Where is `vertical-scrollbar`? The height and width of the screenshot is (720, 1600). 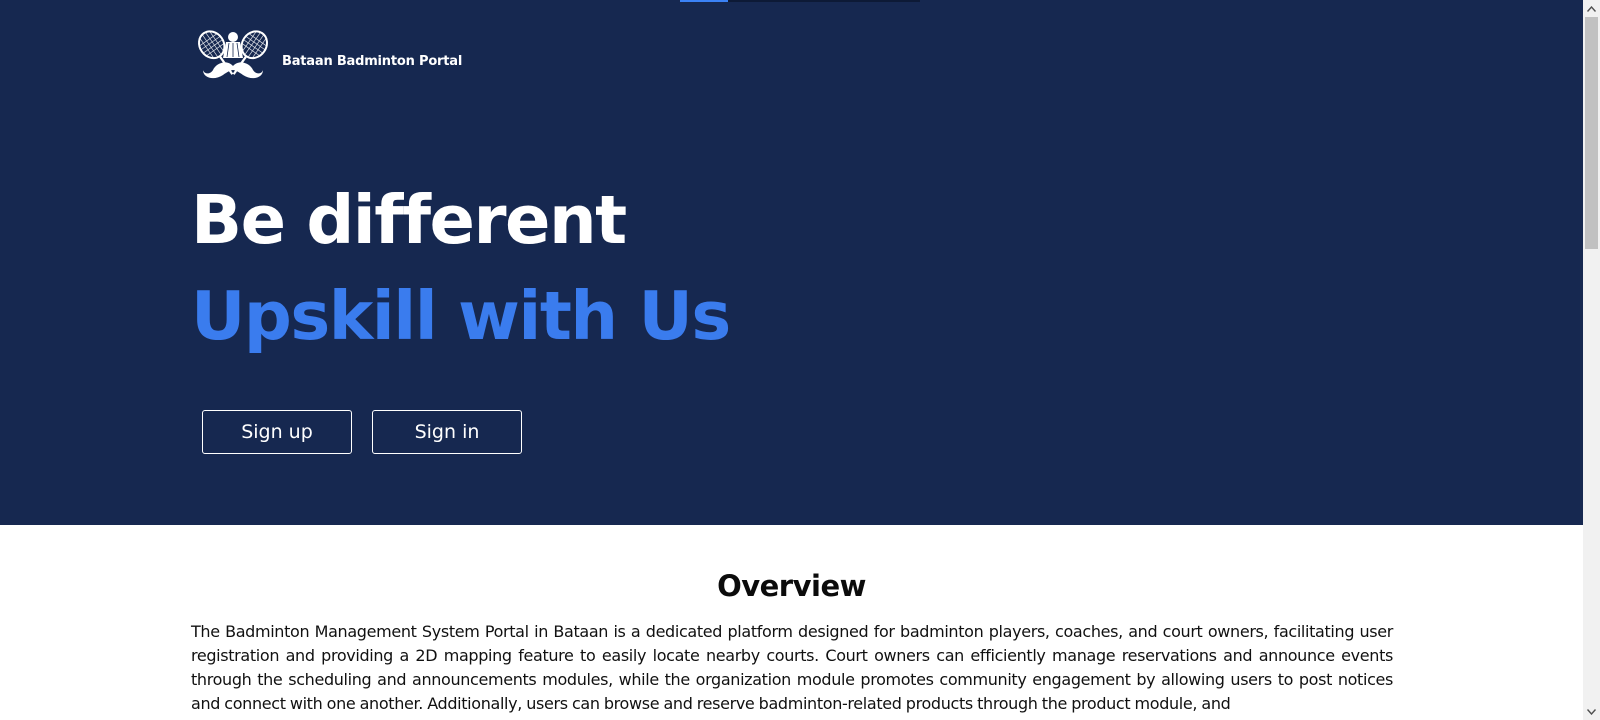
vertical-scrollbar is located at coordinates (1591, 360).